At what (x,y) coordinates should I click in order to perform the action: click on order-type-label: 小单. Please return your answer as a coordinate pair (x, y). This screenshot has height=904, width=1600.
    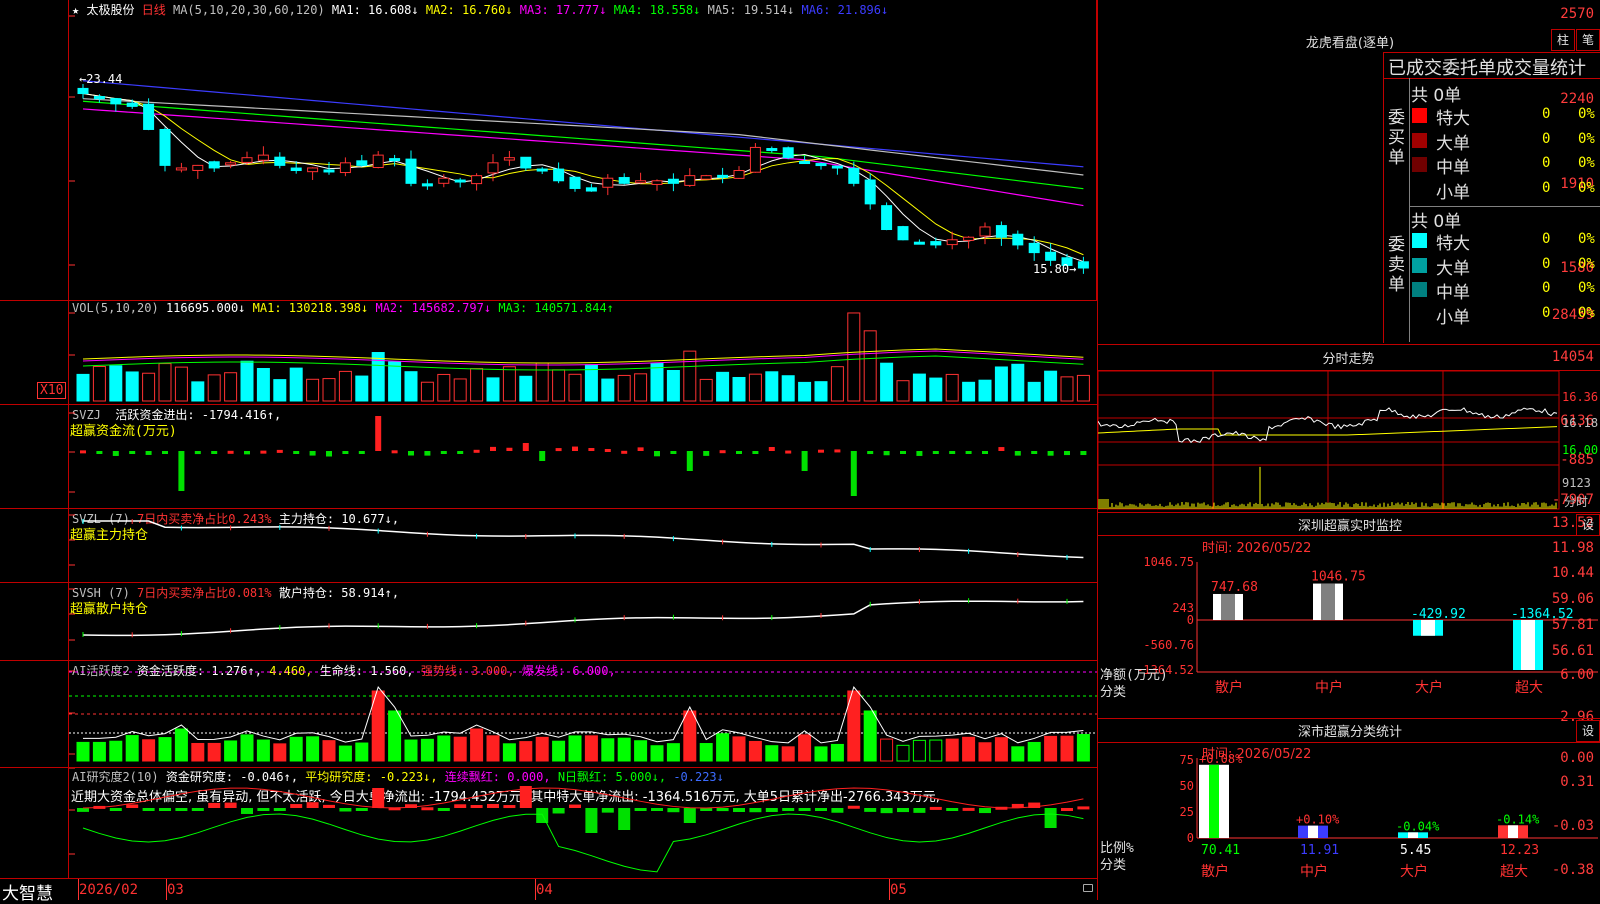
    Looking at the image, I should click on (1453, 192).